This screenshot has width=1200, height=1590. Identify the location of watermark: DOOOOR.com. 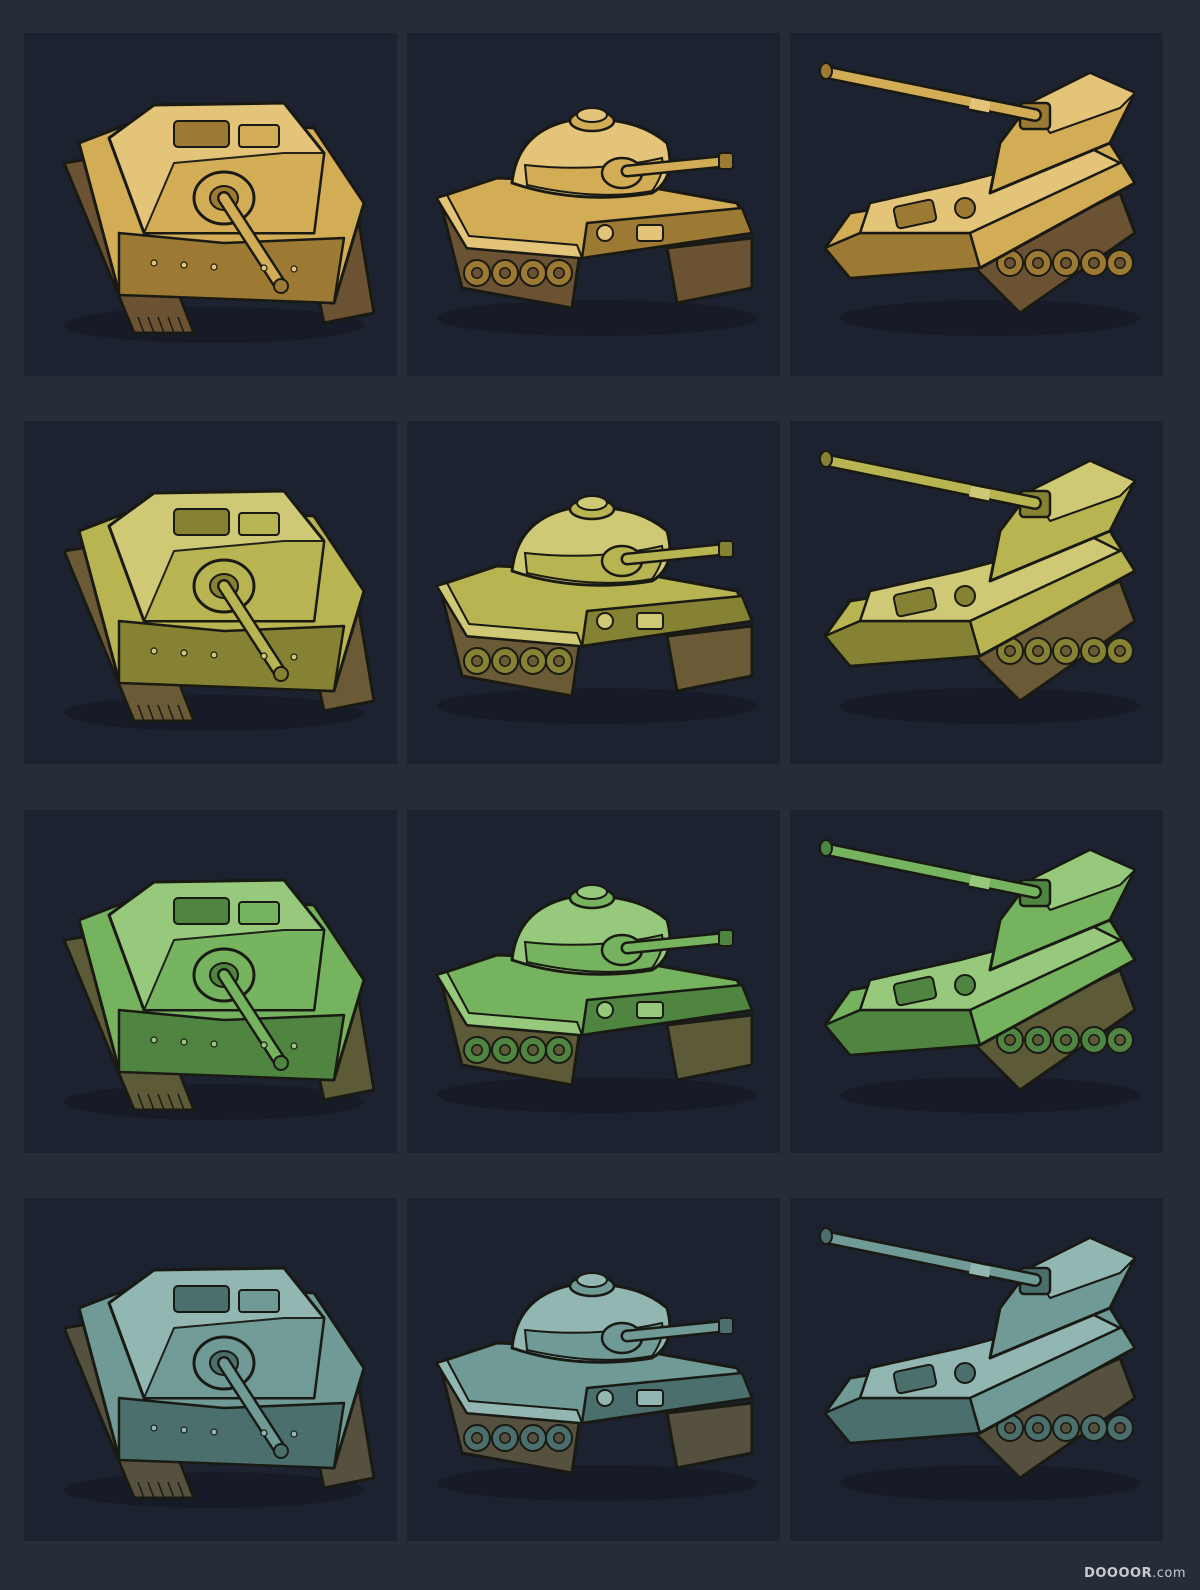
(1135, 1573).